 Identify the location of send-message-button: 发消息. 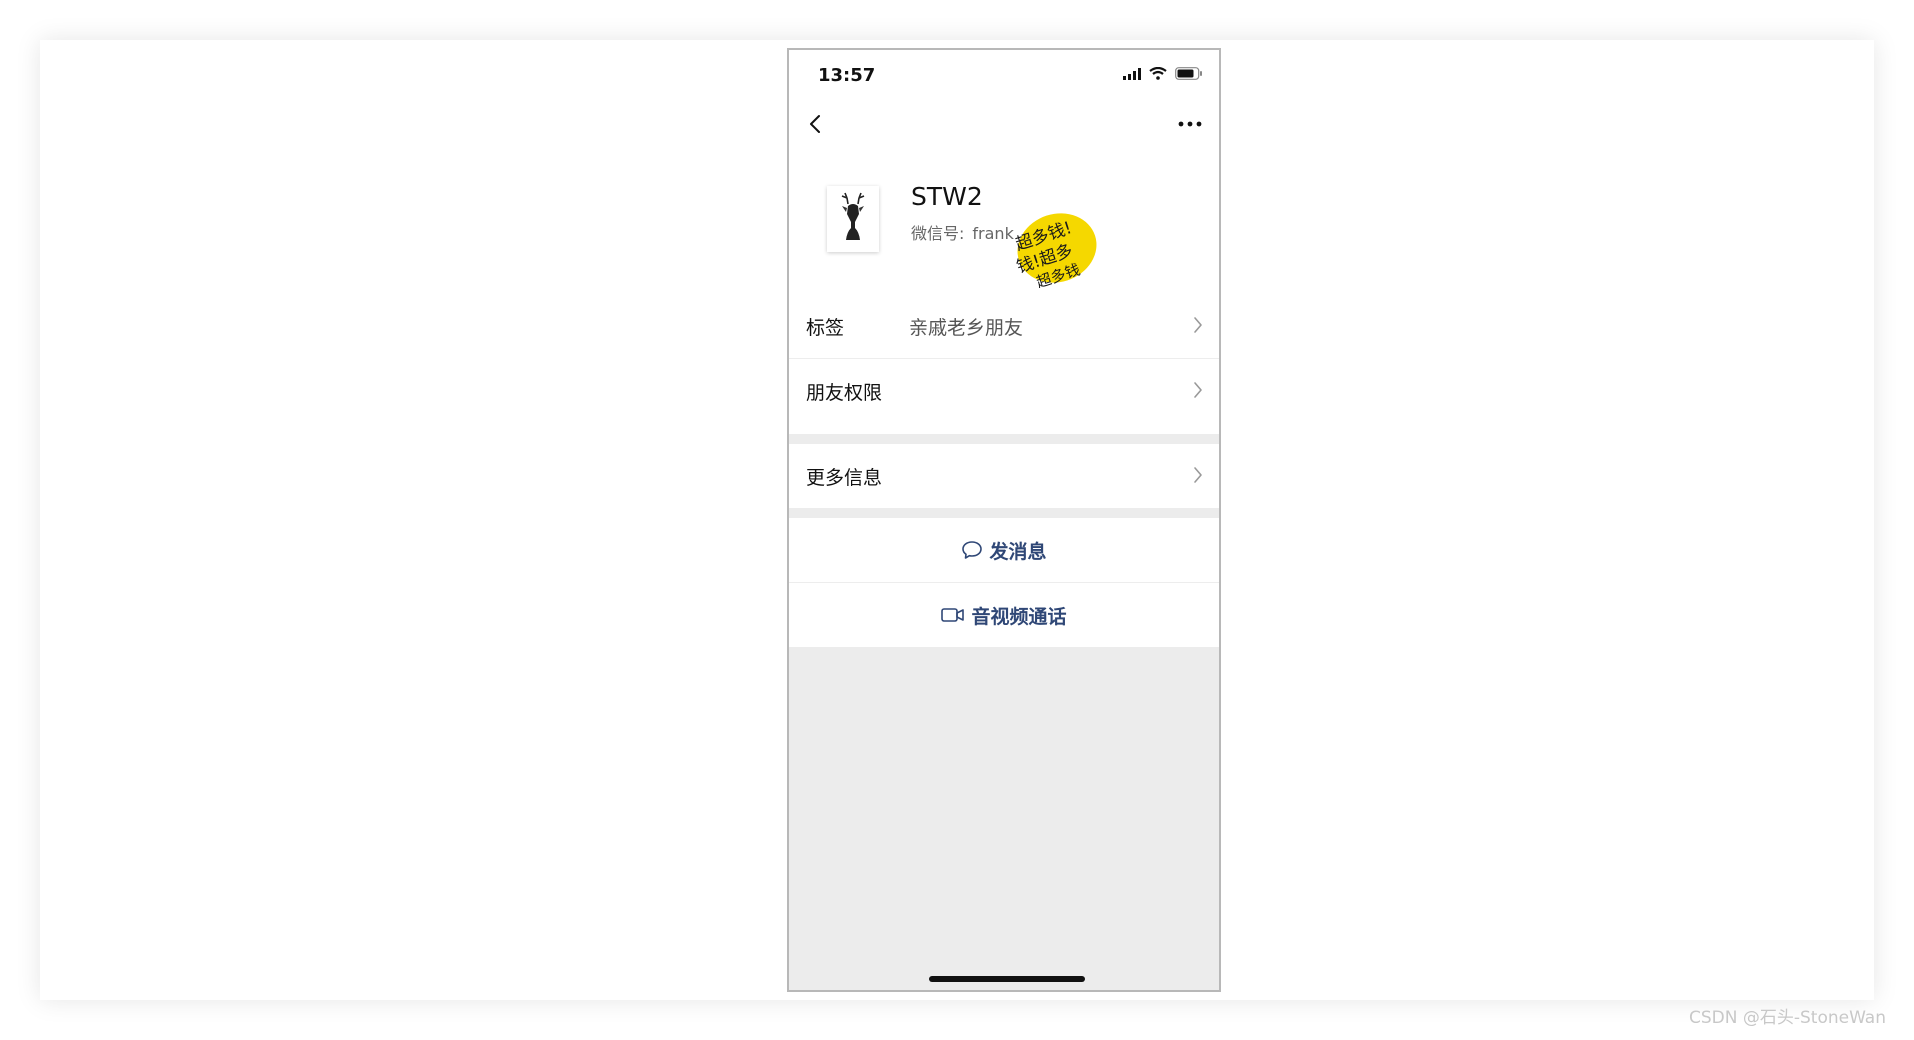
(1004, 550).